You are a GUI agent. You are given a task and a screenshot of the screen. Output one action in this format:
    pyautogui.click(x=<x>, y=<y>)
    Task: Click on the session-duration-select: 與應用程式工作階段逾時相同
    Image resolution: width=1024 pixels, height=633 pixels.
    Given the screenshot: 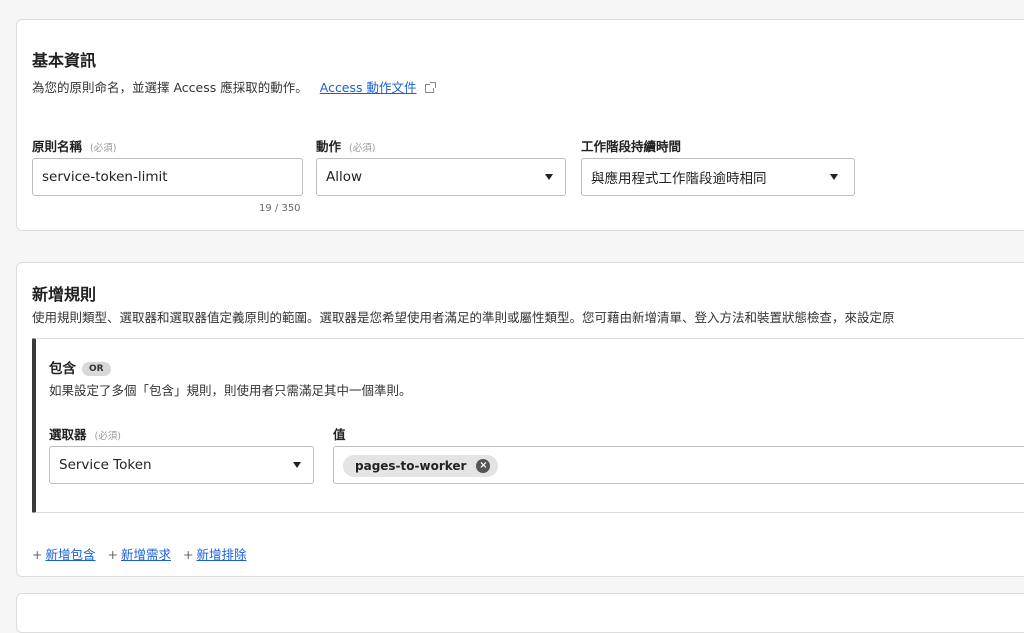 What is the action you would take?
    pyautogui.click(x=718, y=177)
    